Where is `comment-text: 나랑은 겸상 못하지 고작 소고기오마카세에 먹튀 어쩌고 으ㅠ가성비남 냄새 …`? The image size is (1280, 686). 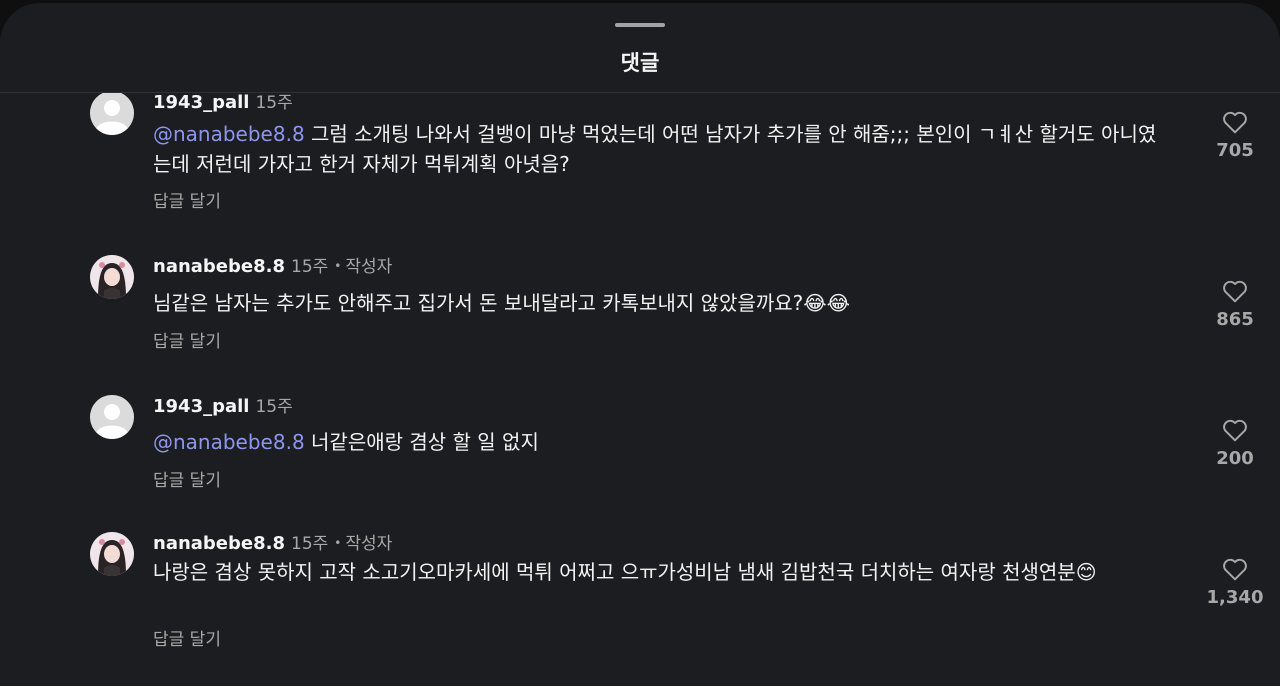 comment-text: 나랑은 겸상 못하지 고작 소고기오마카세에 먹튀 어쩌고 으ㅠ가성비남 냄새 … is located at coordinates (658, 572).